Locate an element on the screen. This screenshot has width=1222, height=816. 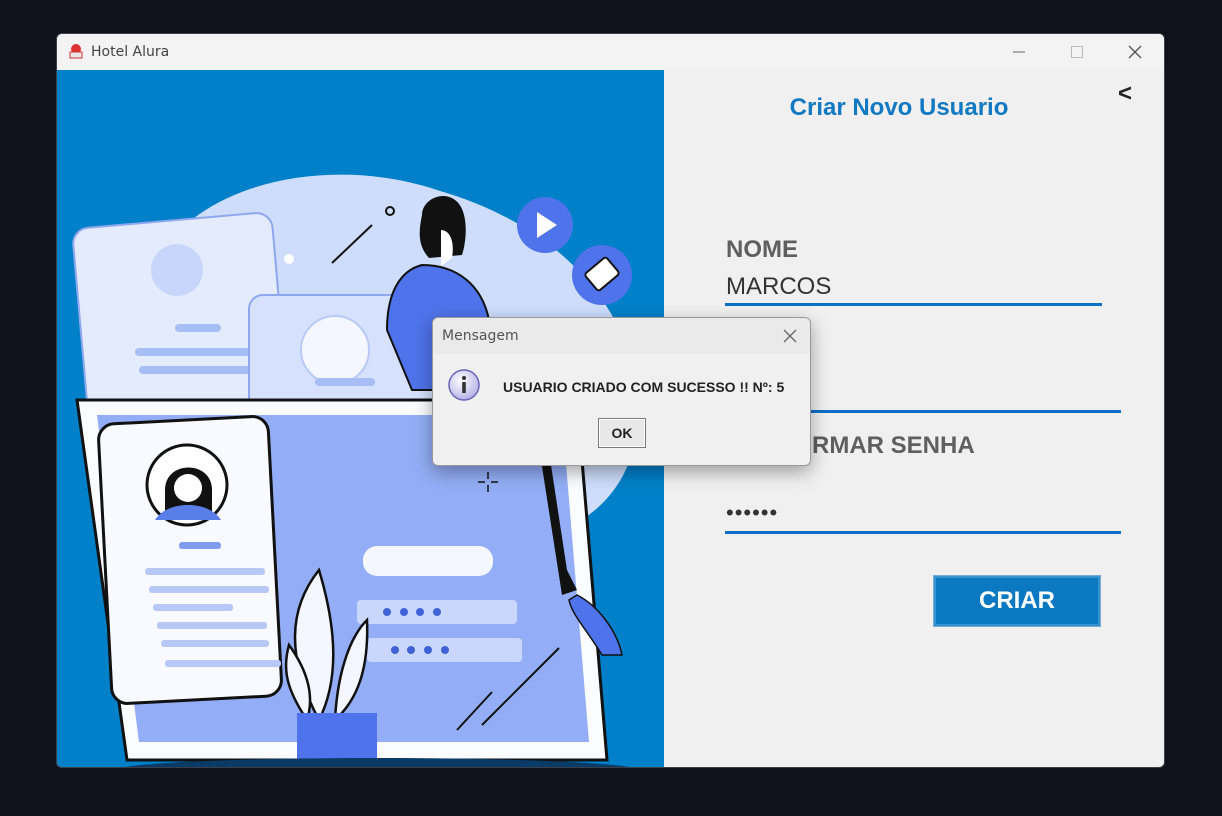
confirm-password-label: RMAR SENHA is located at coordinates (893, 445).